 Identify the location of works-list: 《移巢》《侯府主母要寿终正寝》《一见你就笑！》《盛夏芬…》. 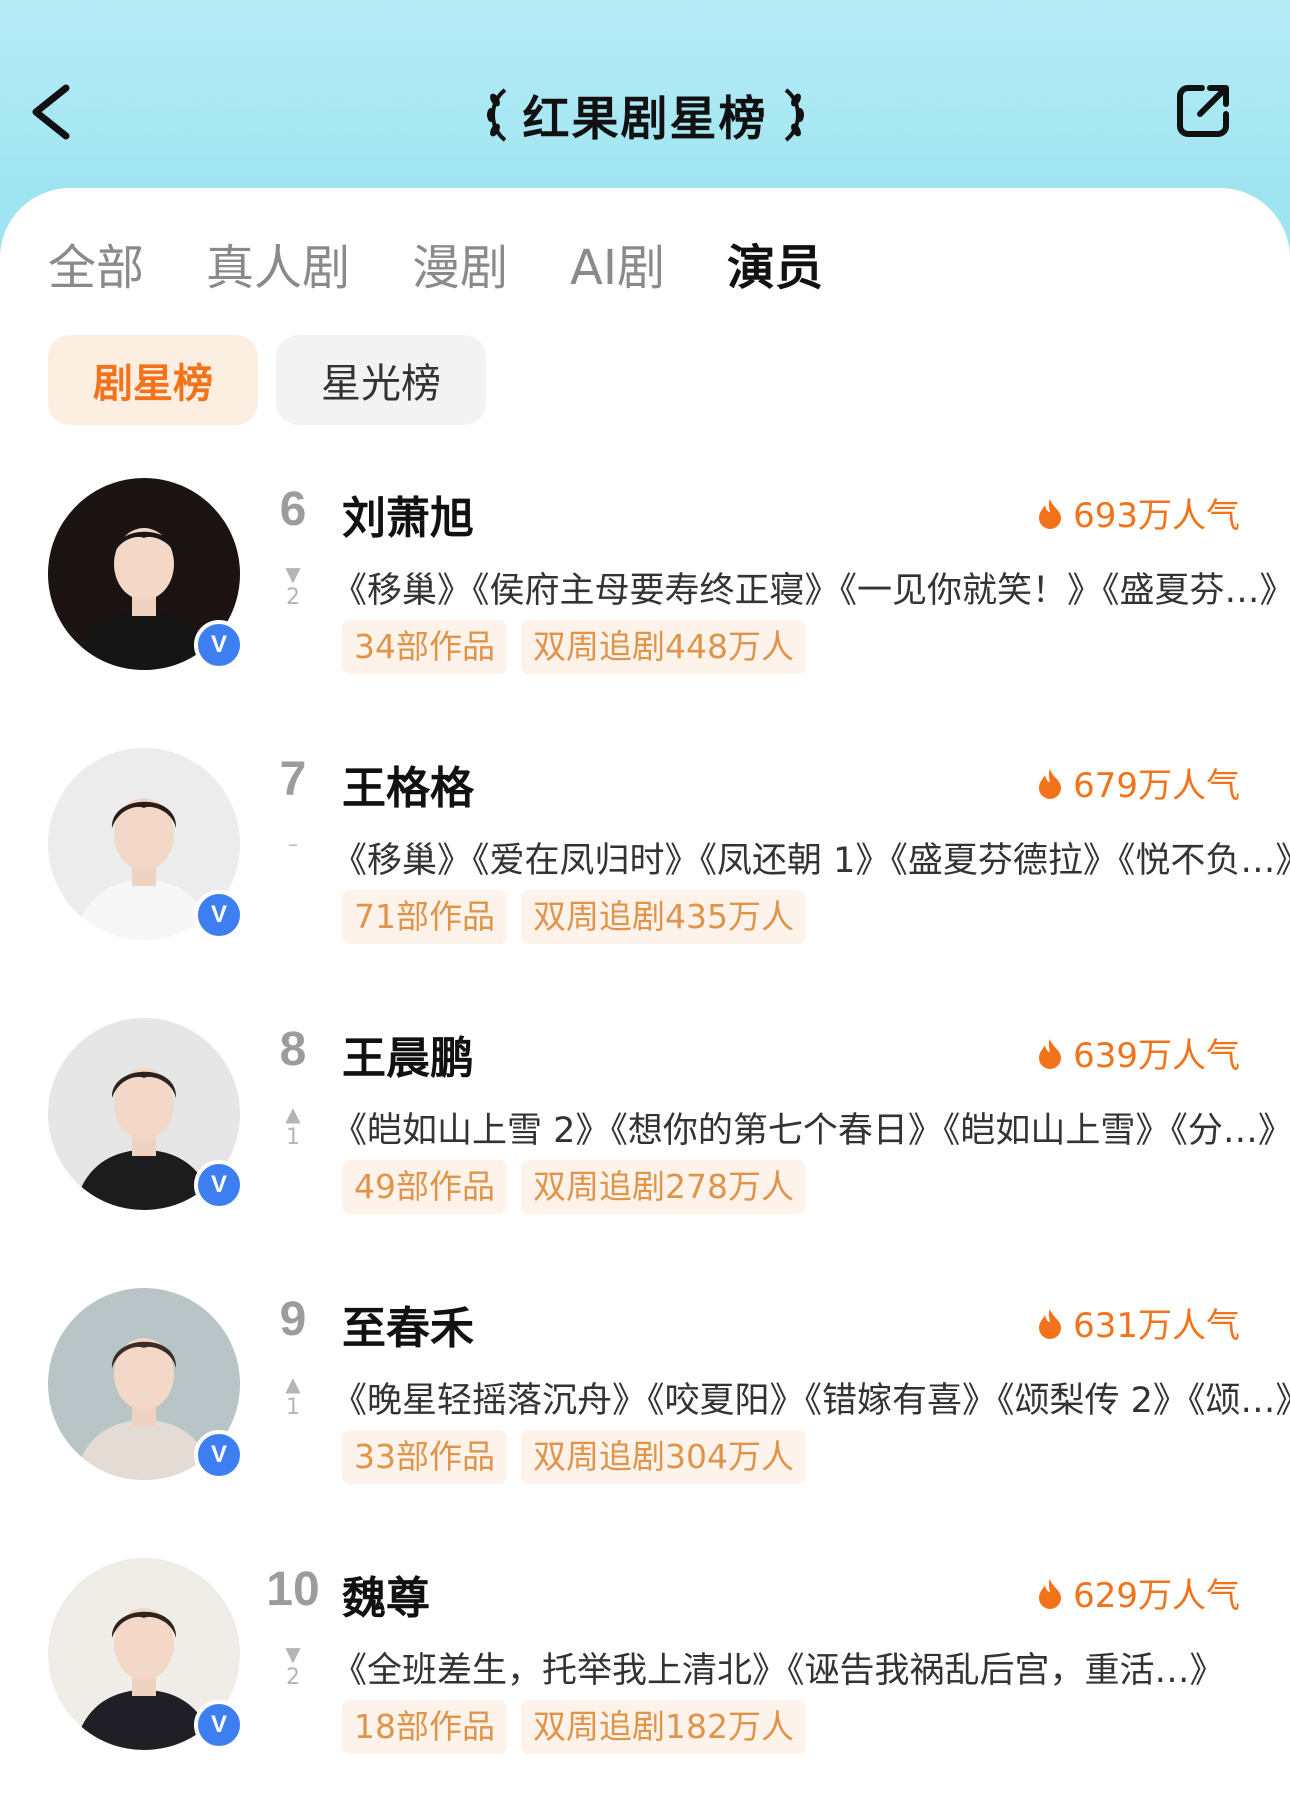
(811, 591).